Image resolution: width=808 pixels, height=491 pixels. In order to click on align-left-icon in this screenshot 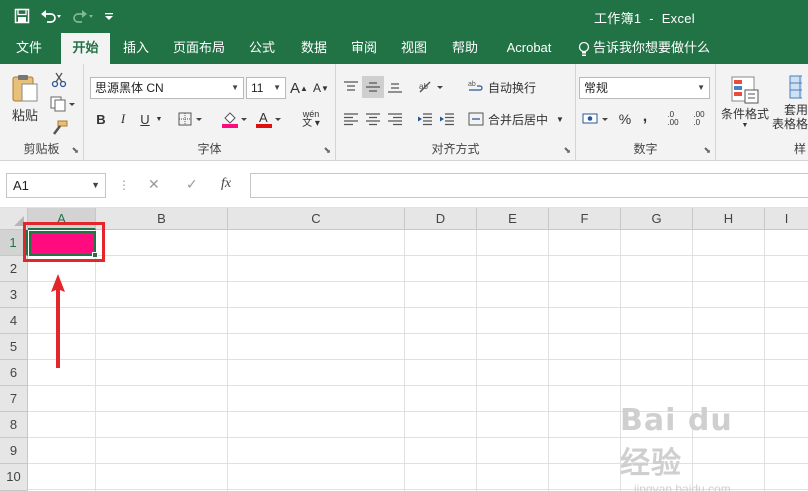, I will do `click(351, 119)`.